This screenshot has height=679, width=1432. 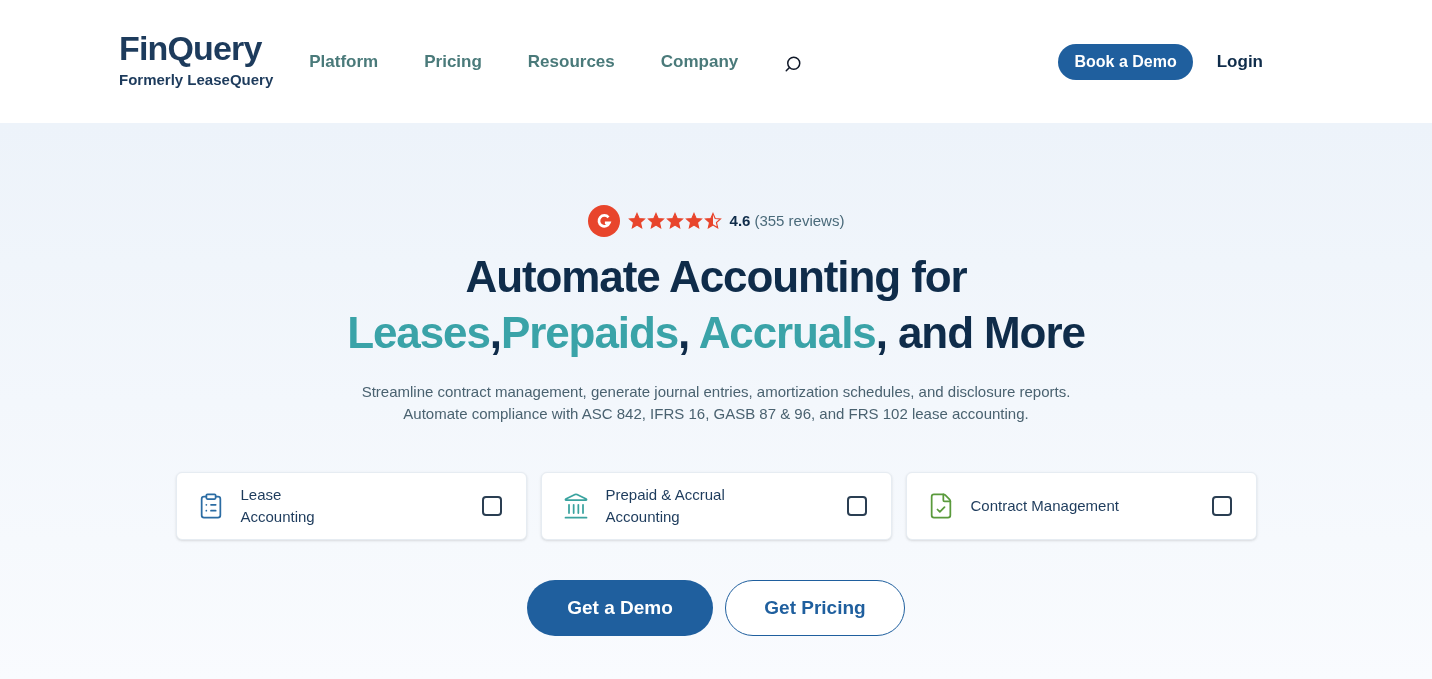 What do you see at coordinates (716, 414) in the screenshot?
I see `hero-subtitle: Automate compliance with ASC 842, IFRS 16, GASB 87 & 96, and FRS 102 lease accounting.` at bounding box center [716, 414].